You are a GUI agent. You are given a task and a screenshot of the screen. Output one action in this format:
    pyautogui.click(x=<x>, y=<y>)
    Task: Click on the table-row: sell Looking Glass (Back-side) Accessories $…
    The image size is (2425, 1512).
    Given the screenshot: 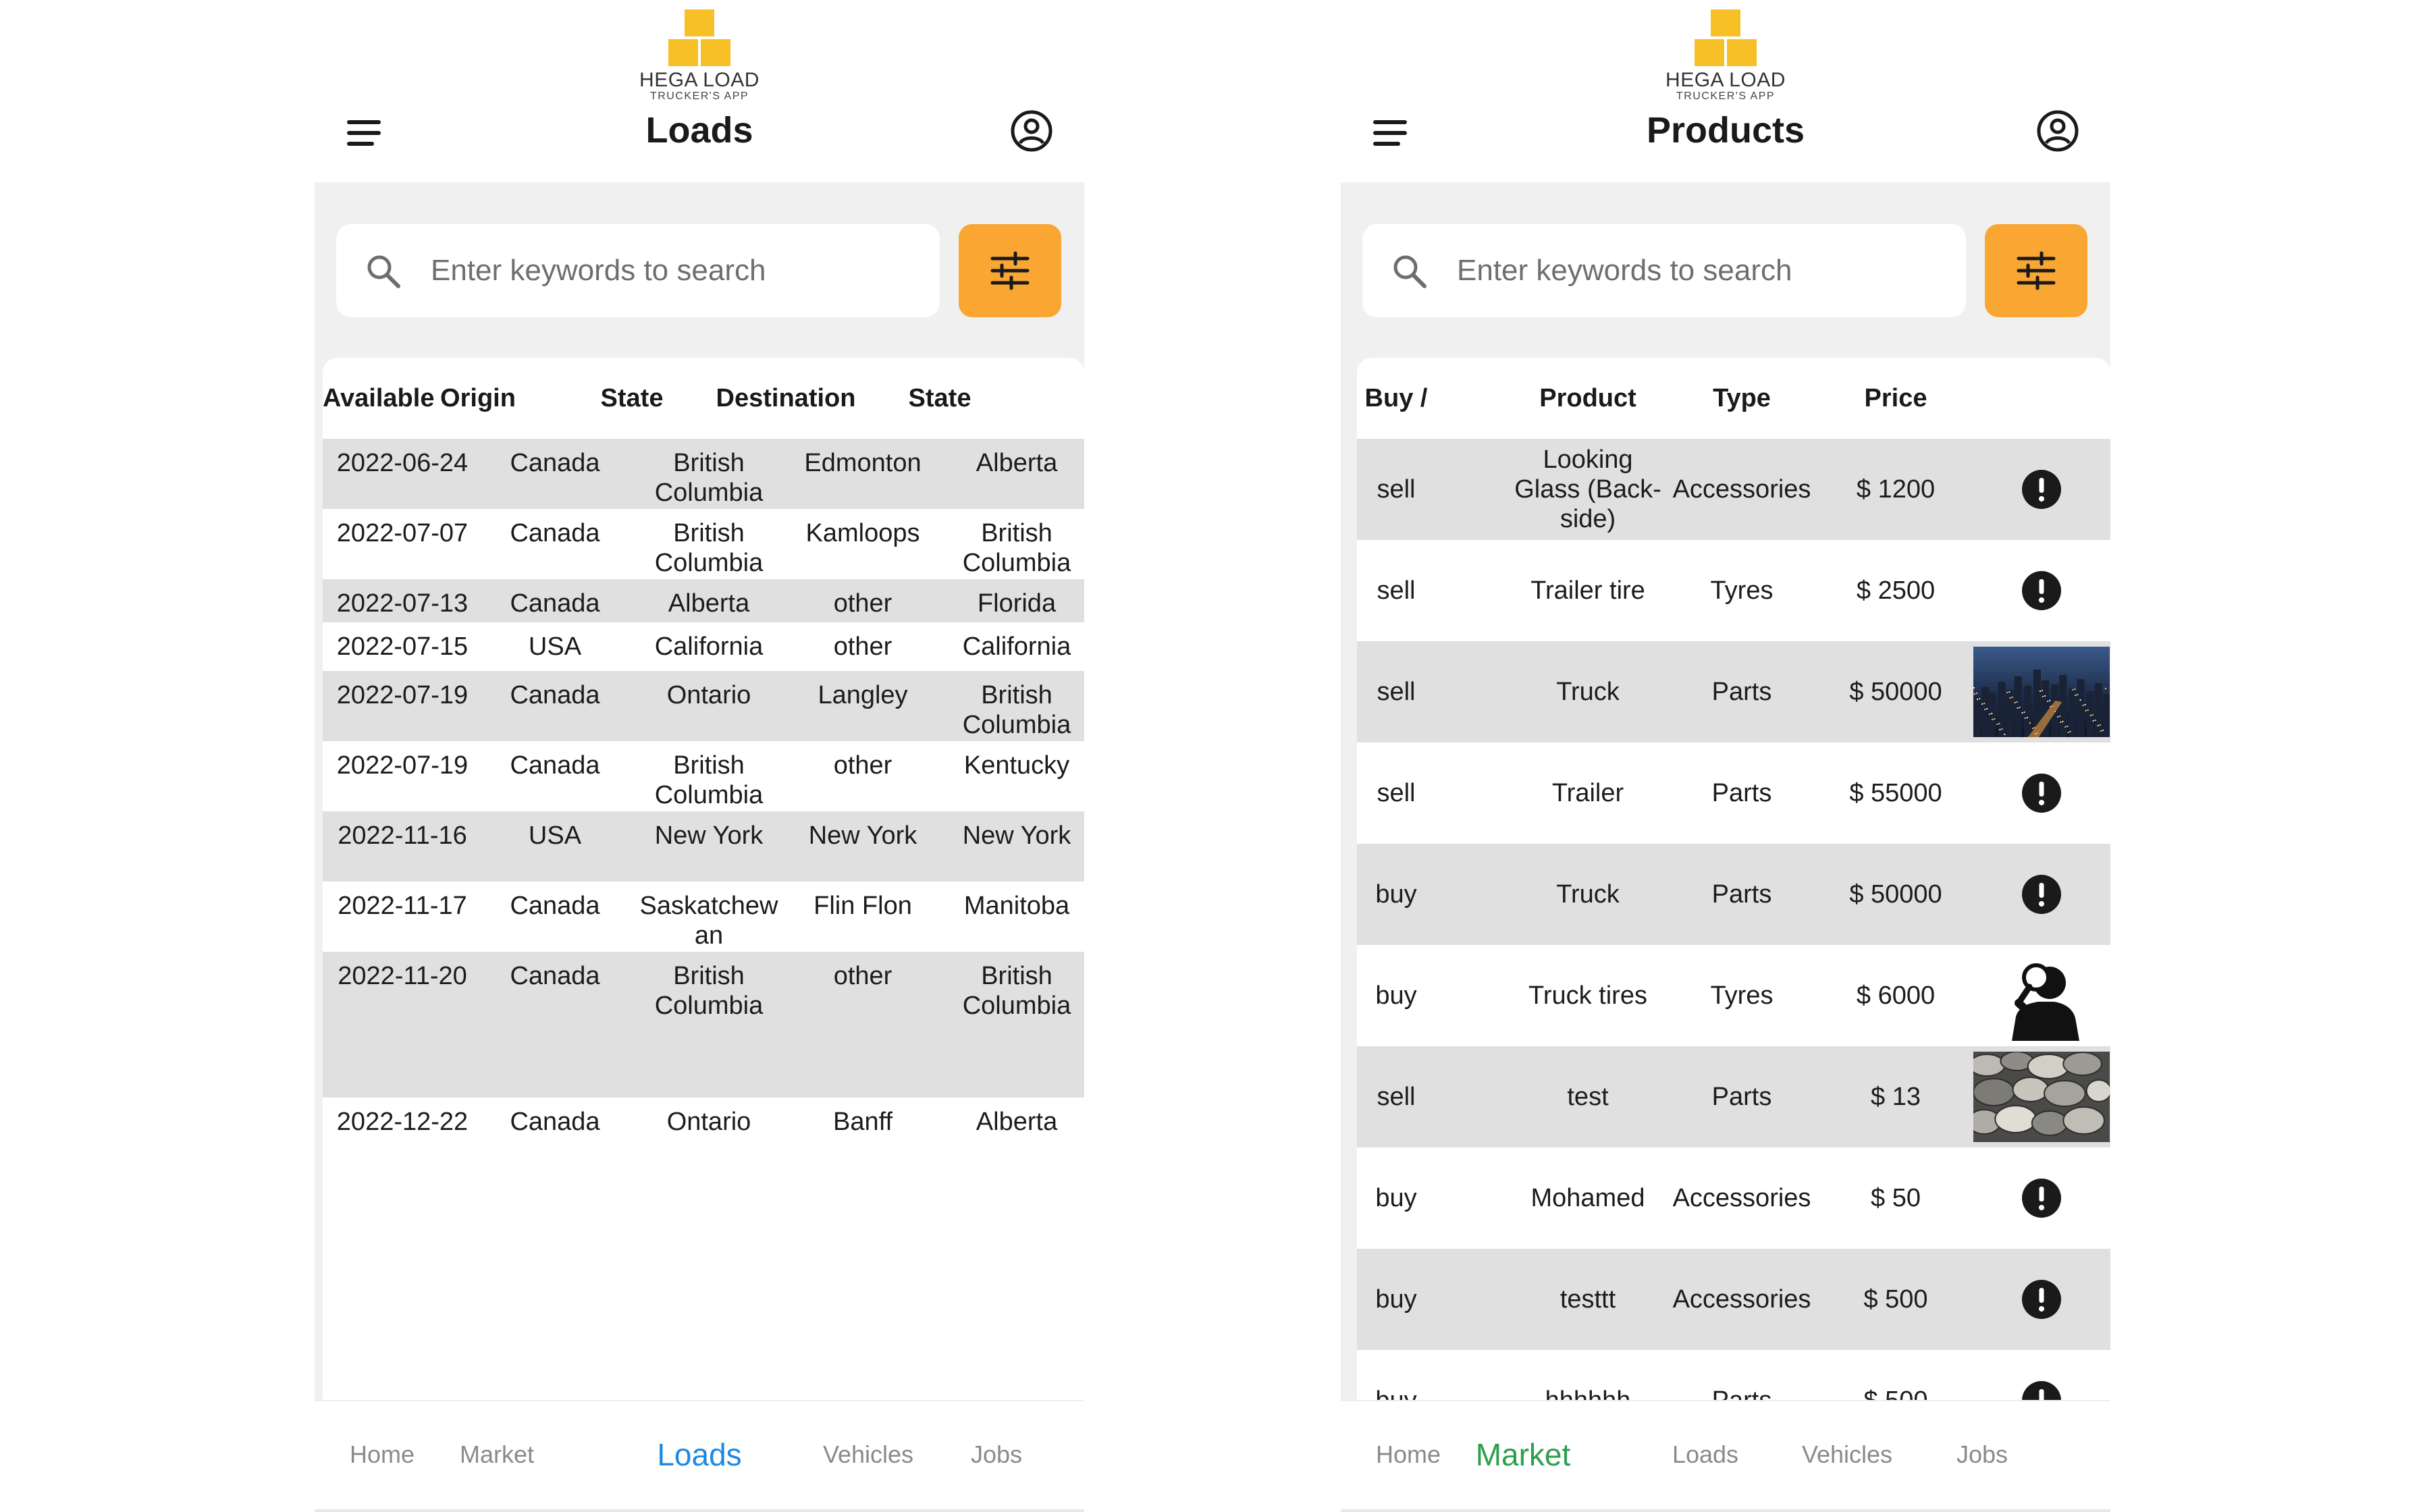 What is the action you would take?
    pyautogui.click(x=1733, y=489)
    